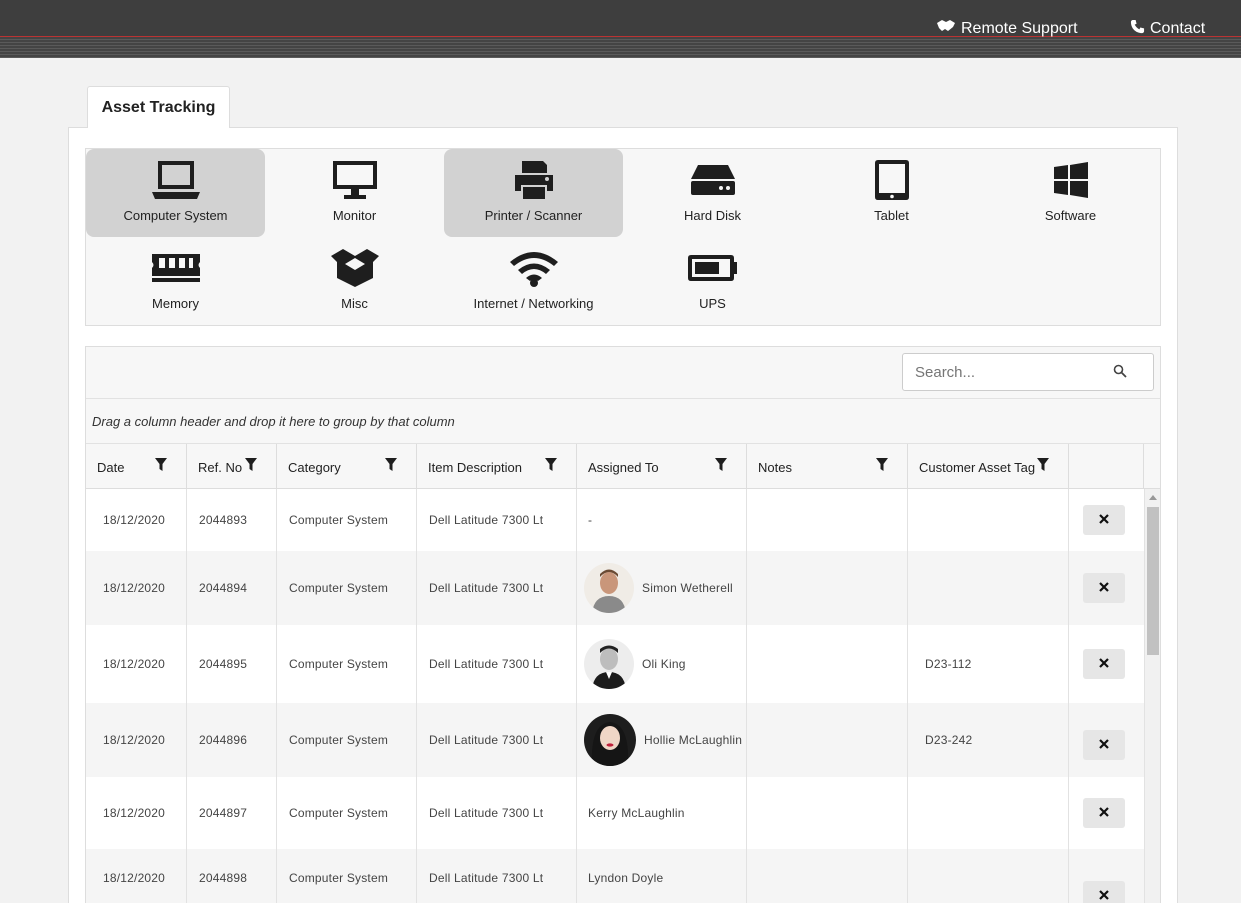 This screenshot has width=1241, height=903. What do you see at coordinates (620, 29) in the screenshot?
I see `top-bar: Remote Support Contact` at bounding box center [620, 29].